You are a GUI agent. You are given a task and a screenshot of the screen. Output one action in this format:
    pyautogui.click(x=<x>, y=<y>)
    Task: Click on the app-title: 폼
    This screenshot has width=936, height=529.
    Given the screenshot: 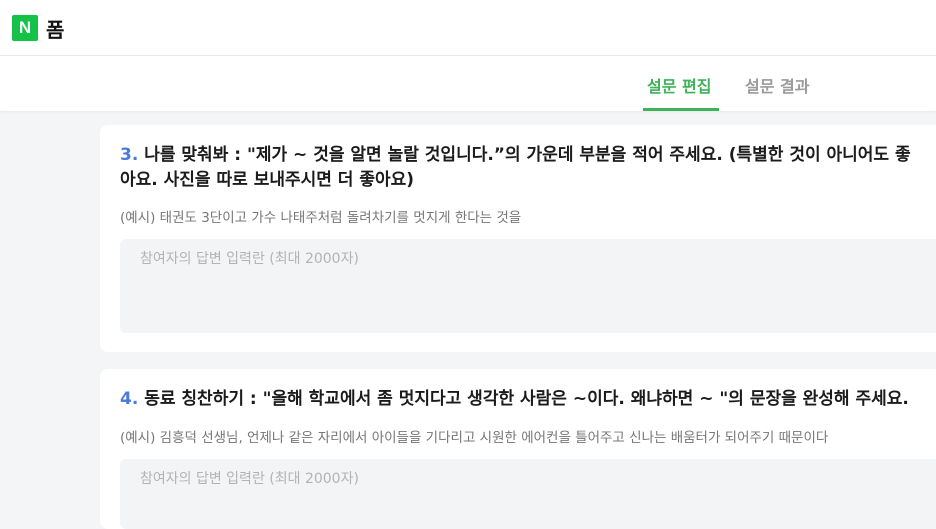 What is the action you would take?
    pyautogui.click(x=55, y=30)
    